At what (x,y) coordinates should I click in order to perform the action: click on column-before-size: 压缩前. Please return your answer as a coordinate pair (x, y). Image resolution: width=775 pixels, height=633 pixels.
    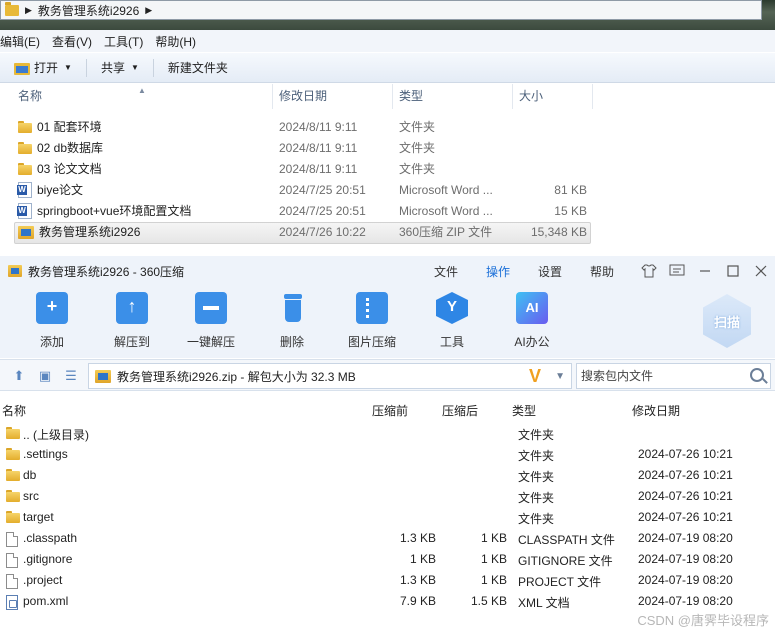
    Looking at the image, I should click on (390, 410).